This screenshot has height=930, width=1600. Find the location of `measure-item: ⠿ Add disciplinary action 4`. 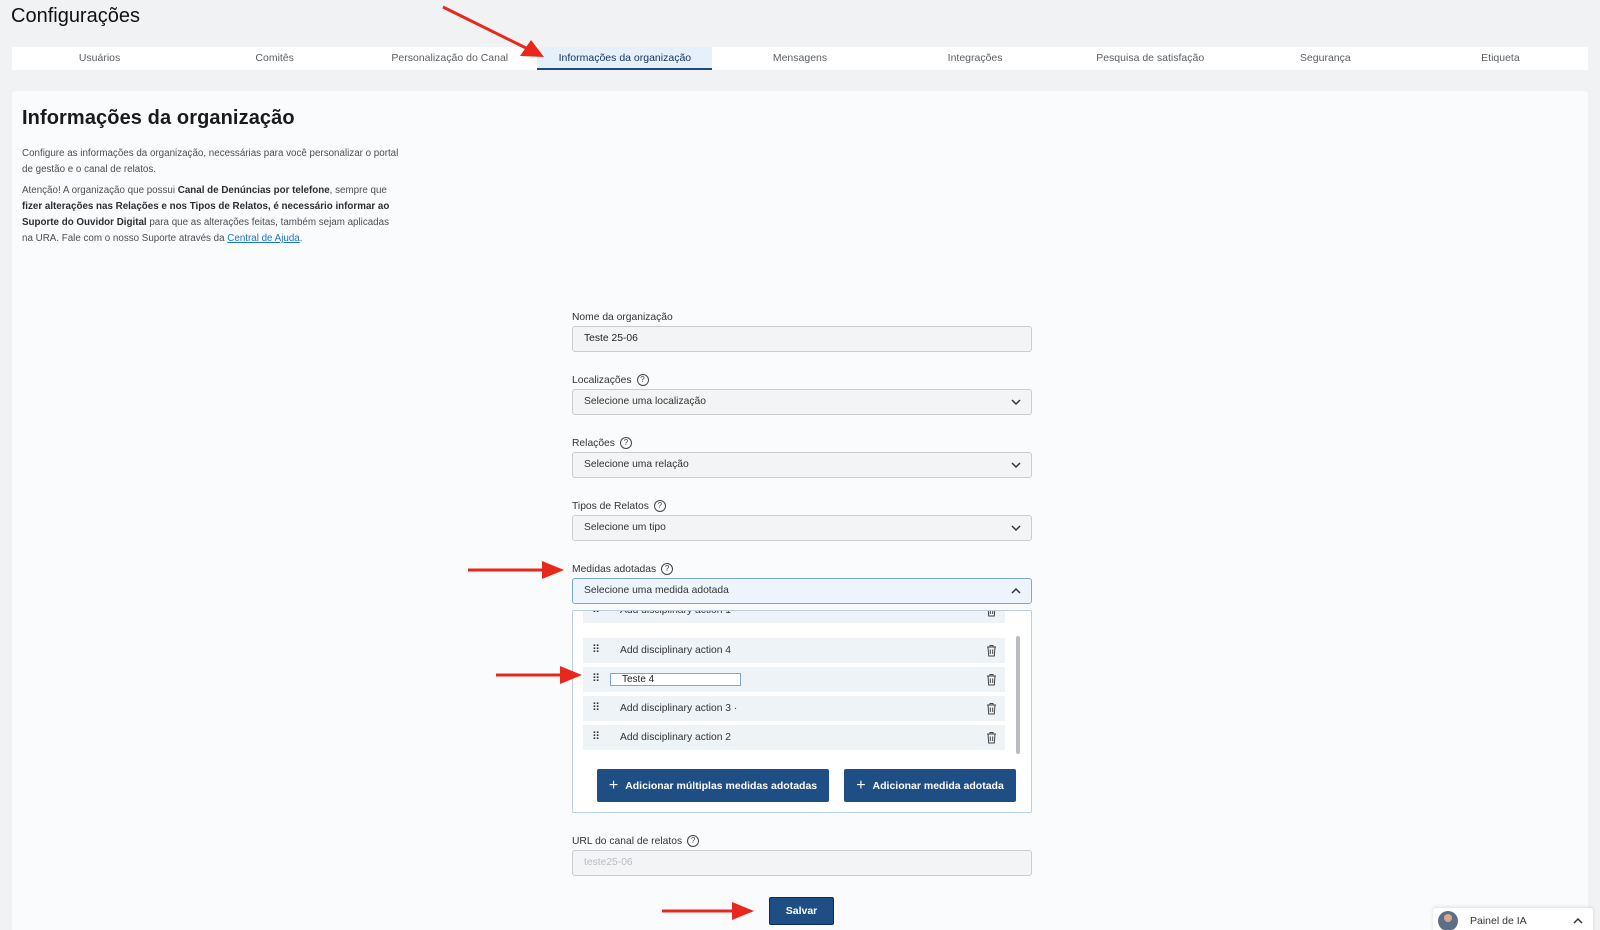

measure-item: ⠿ Add disciplinary action 4 is located at coordinates (794, 650).